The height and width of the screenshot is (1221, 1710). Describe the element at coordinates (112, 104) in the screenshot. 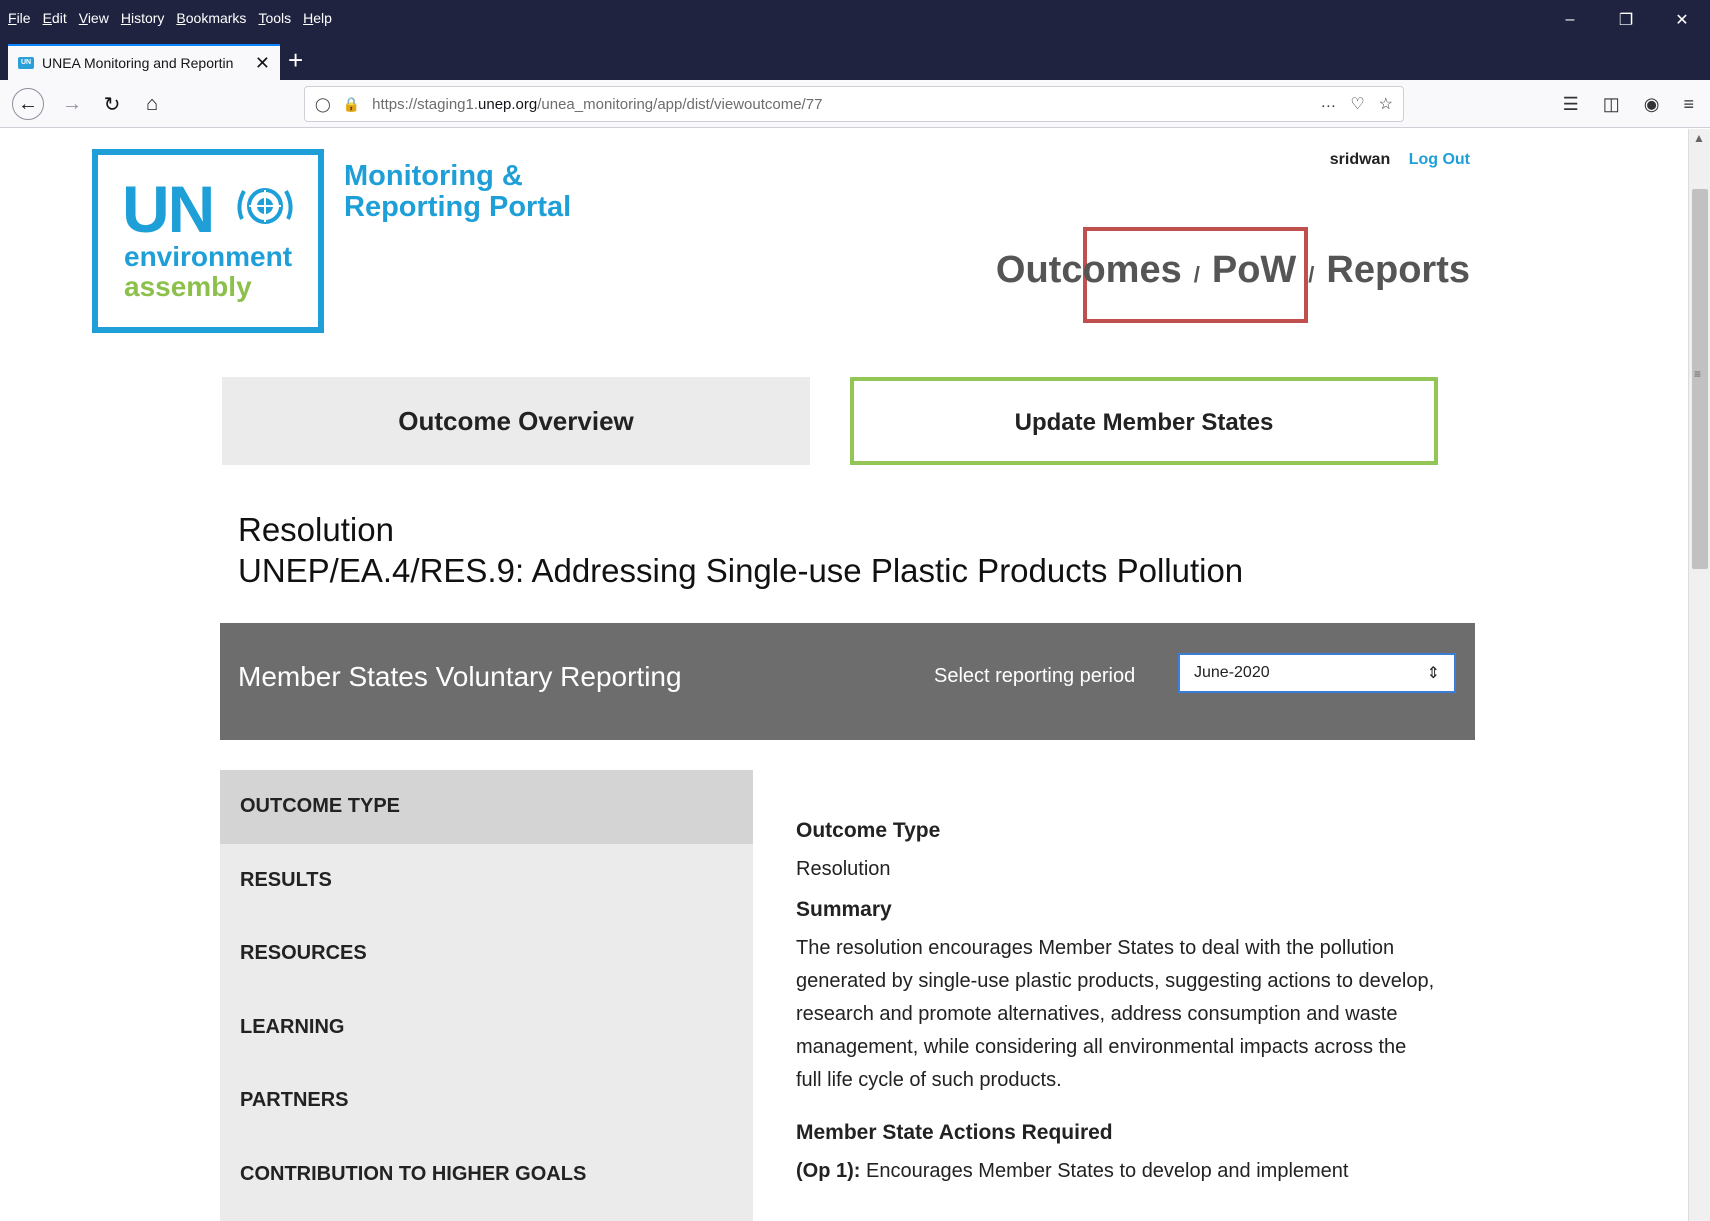

I see `reload-icon: ↻` at that location.